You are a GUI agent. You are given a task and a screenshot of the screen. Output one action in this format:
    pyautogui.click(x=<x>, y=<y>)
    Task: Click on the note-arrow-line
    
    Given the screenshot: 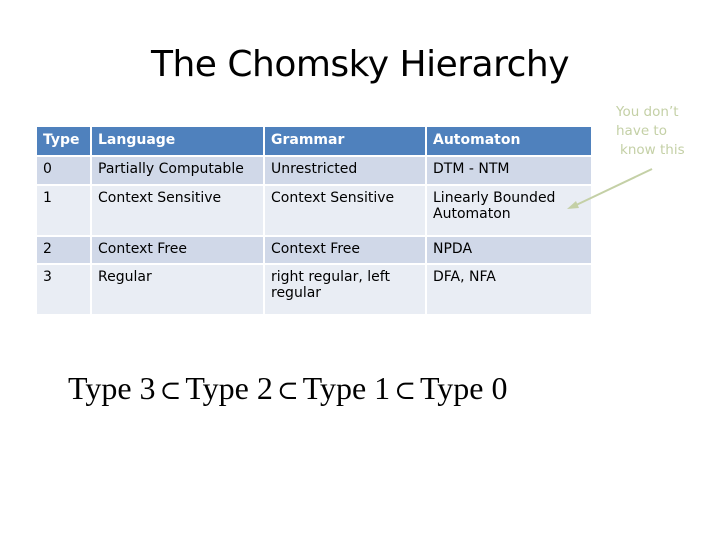 What is the action you would take?
    pyautogui.click(x=612, y=188)
    